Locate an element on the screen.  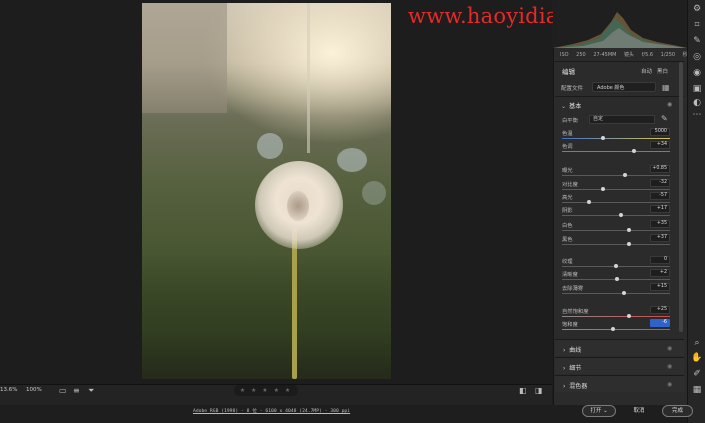
slider-value-input: +37 is located at coordinates (660, 238).